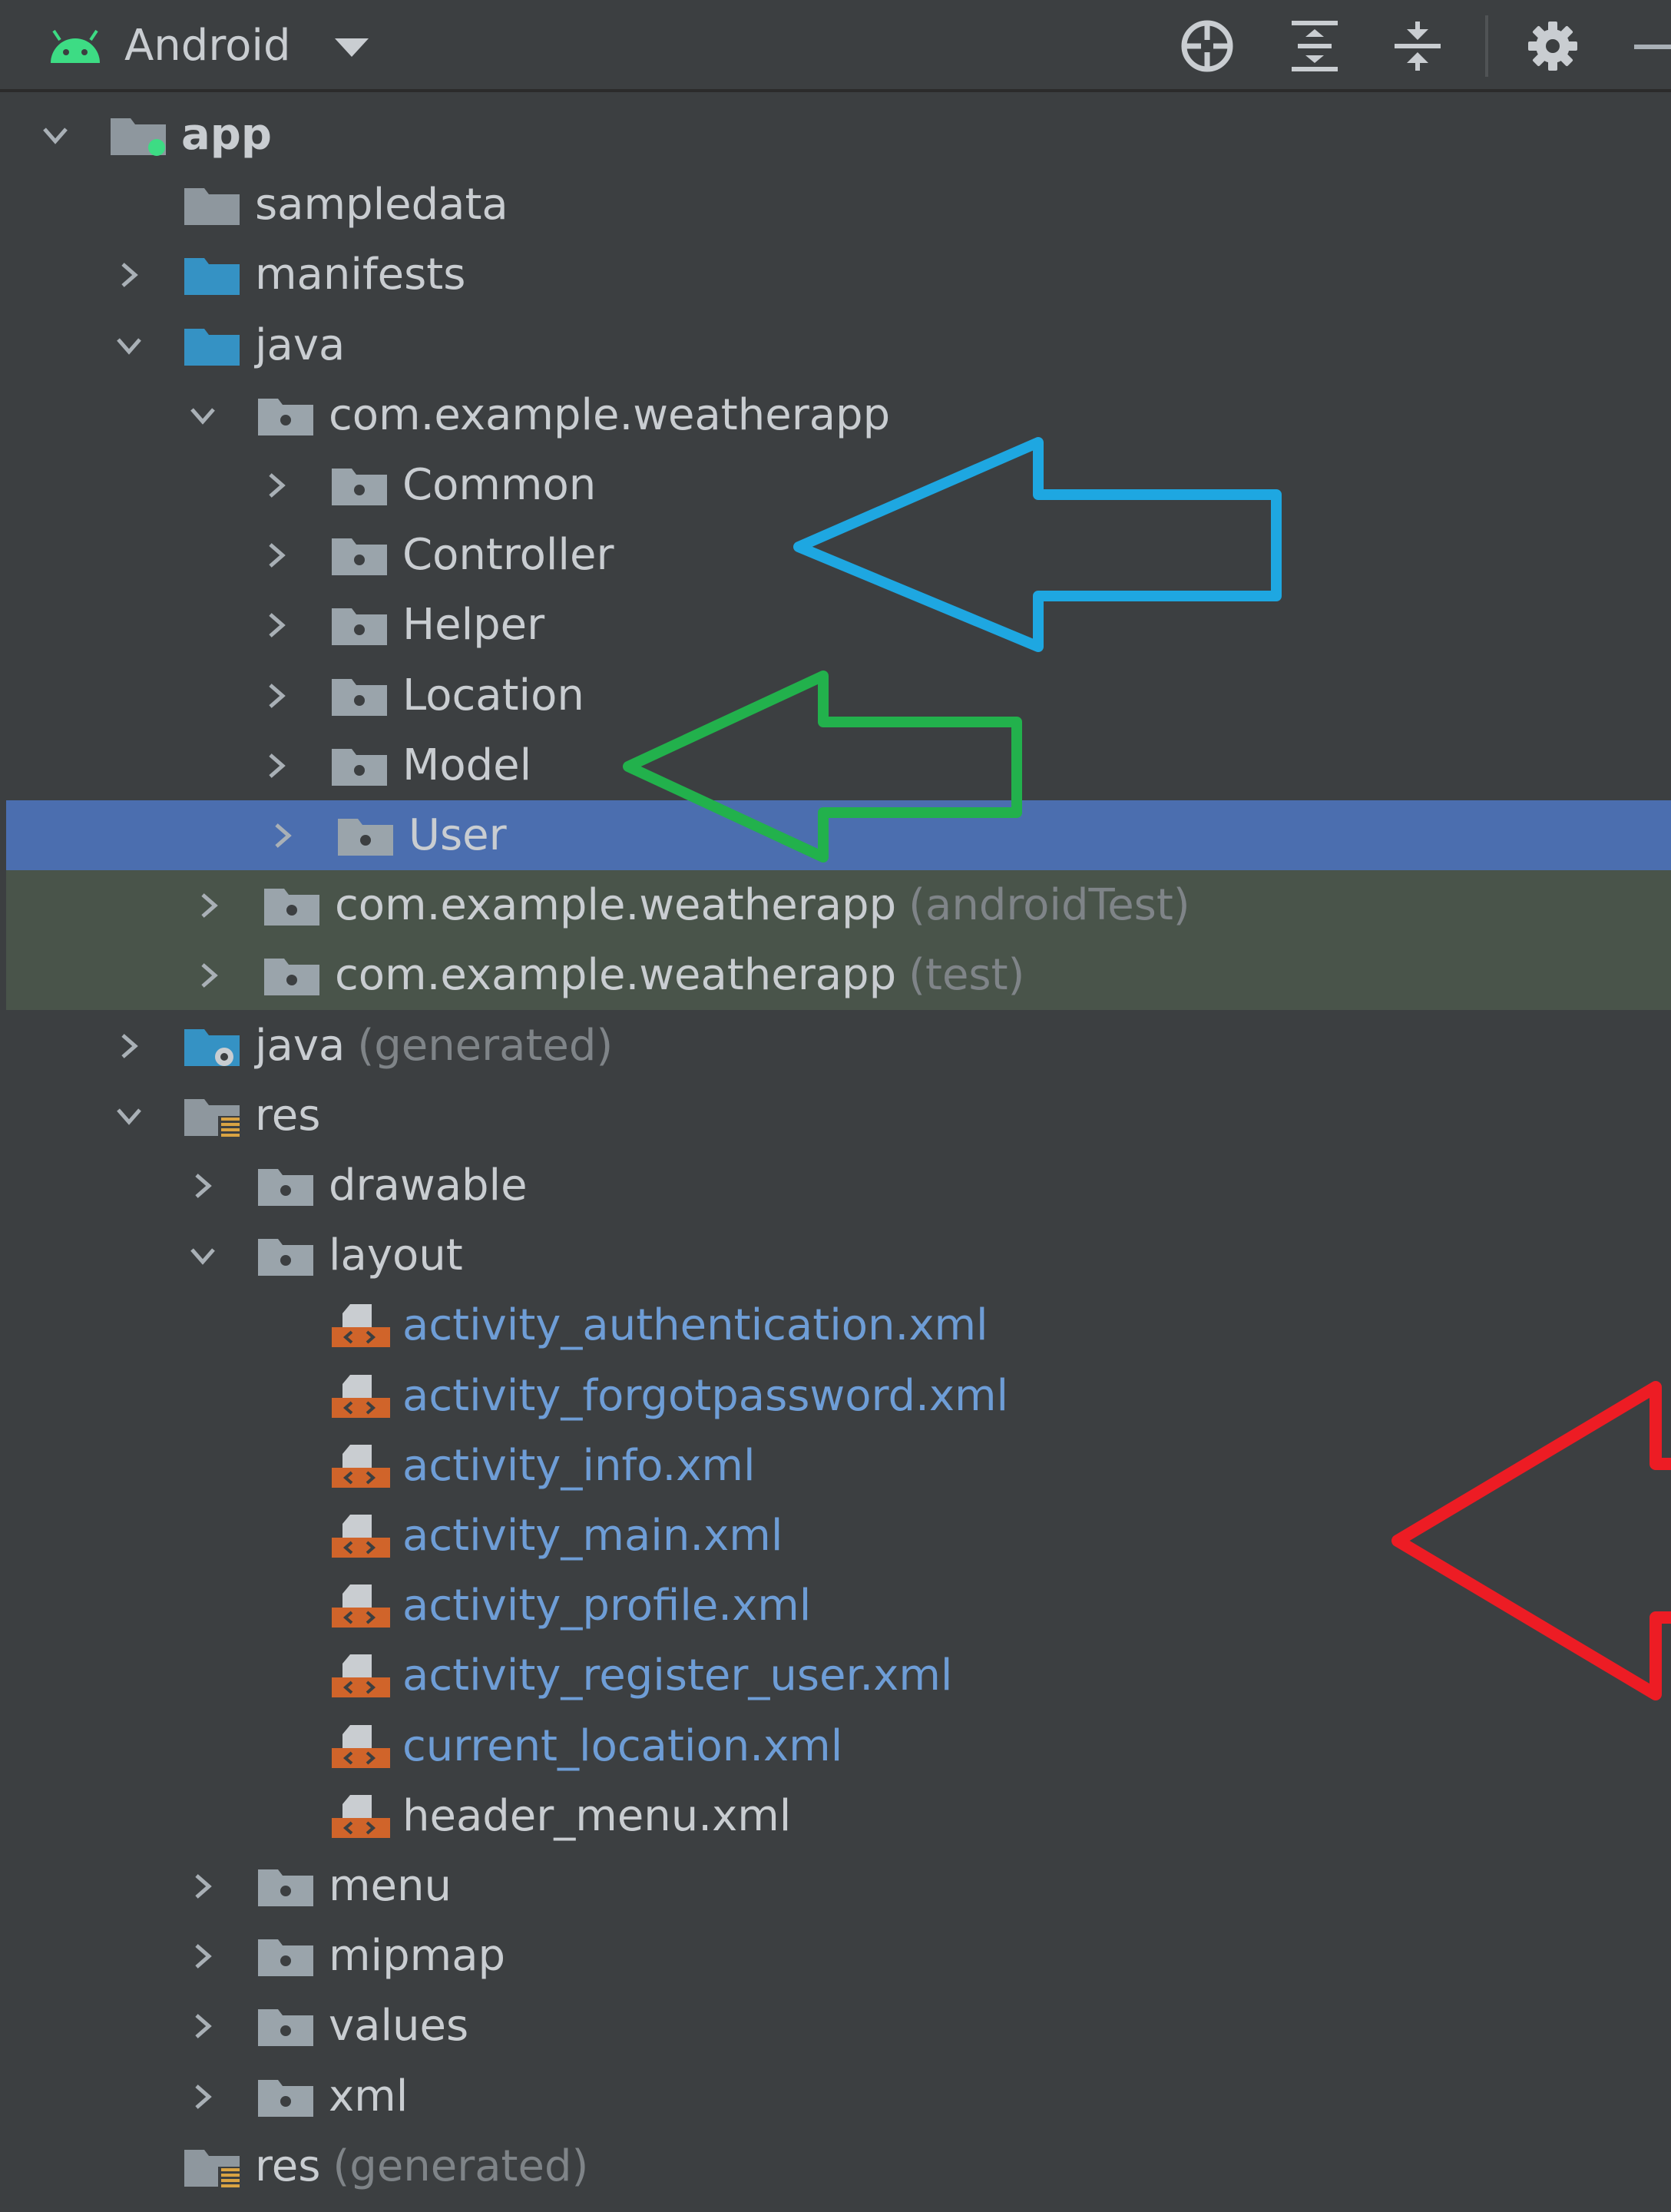  I want to click on tree-row: layout, so click(835, 1255).